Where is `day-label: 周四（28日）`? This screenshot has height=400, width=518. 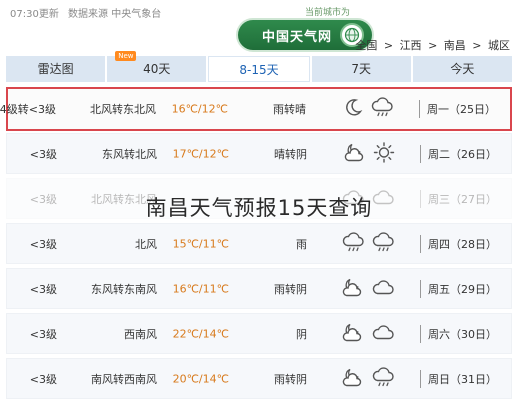 day-label: 周四（28日） is located at coordinates (462, 244).